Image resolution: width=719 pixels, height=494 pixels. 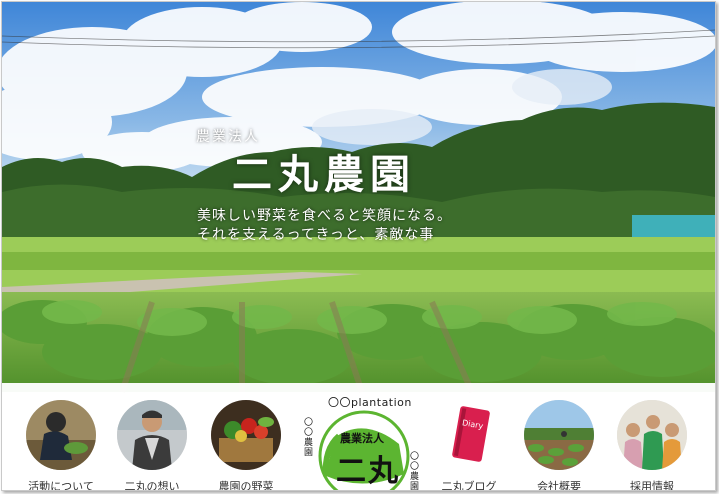 I want to click on nav-item-blog: Diary 二丸ブログ, so click(x=469, y=445).